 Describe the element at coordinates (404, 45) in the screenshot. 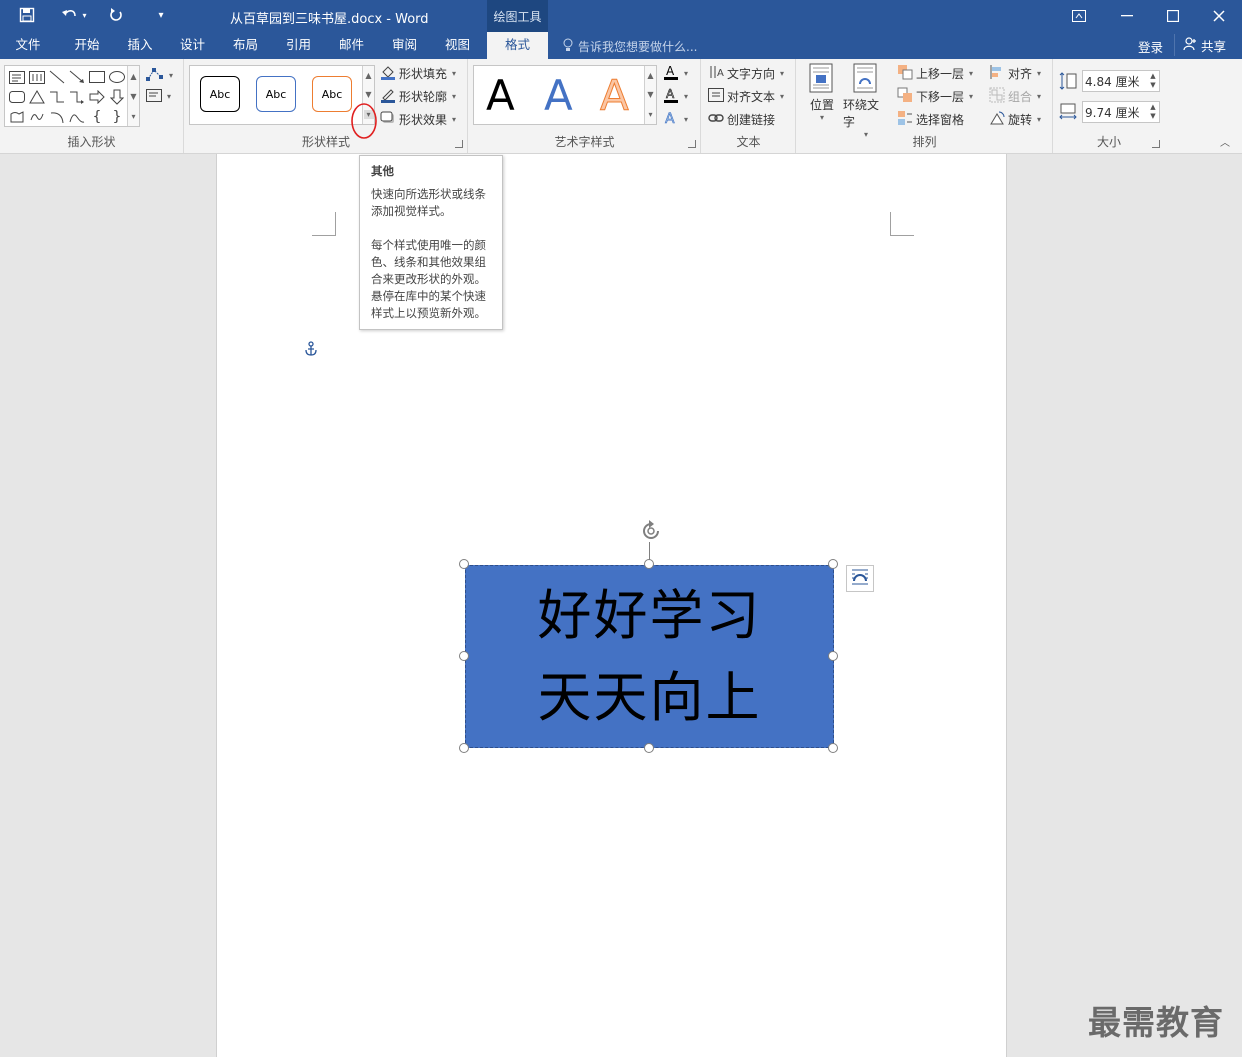

I see `tab-review: 审阅` at that location.